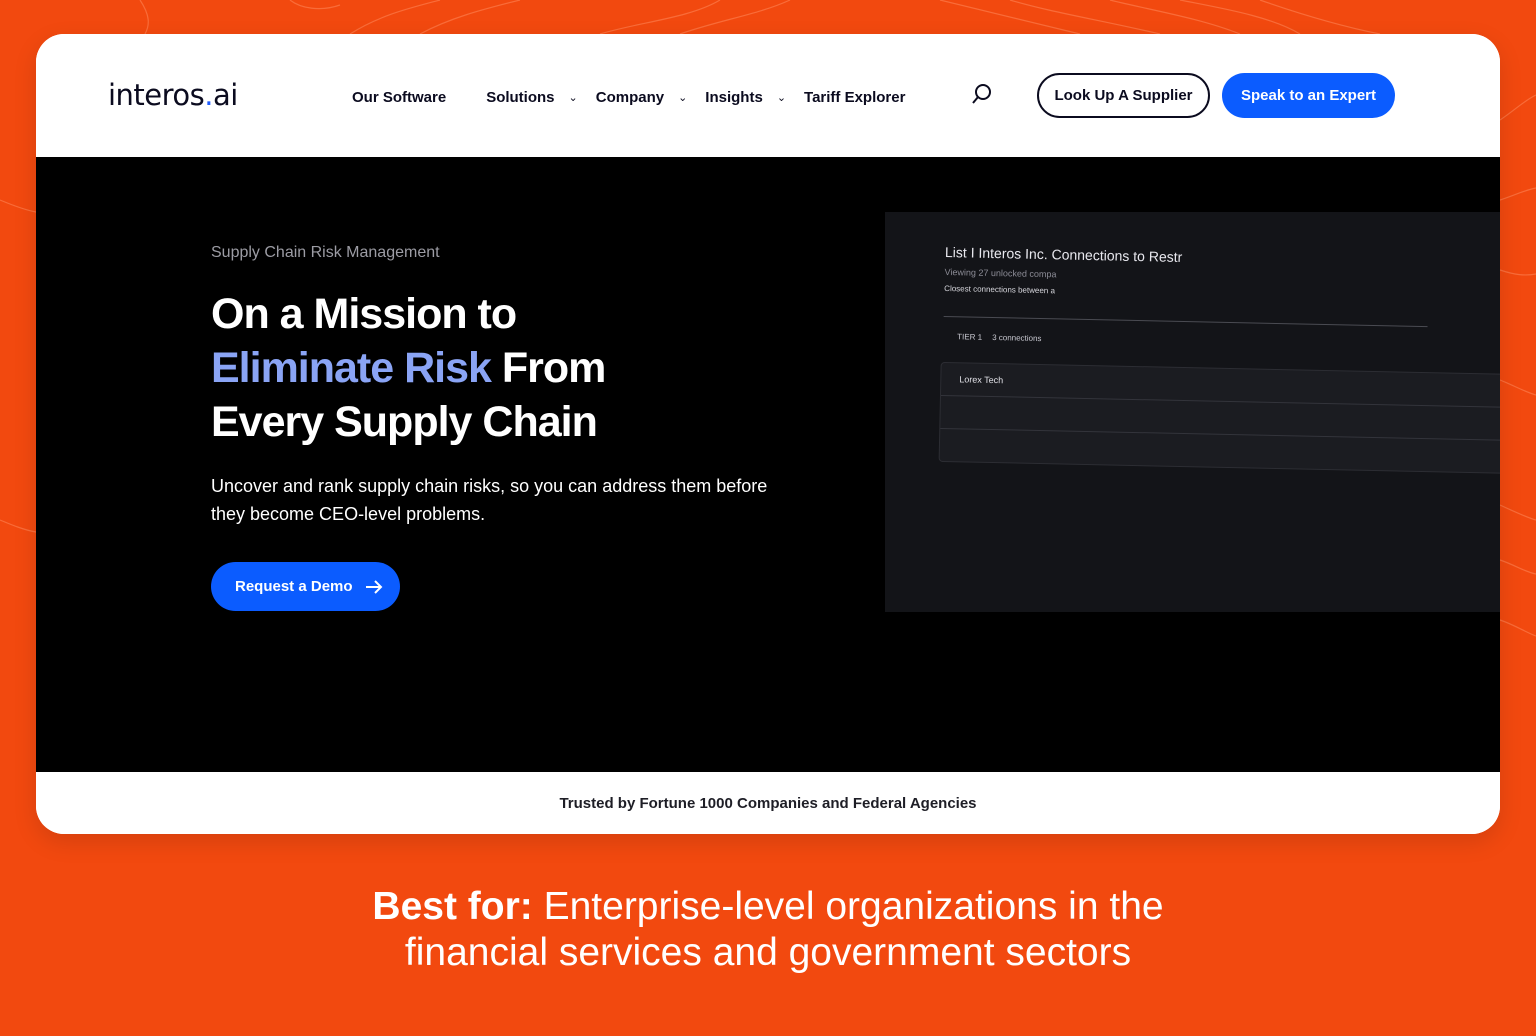  What do you see at coordinates (970, 337) in the screenshot?
I see `tier-label: TIER 1` at bounding box center [970, 337].